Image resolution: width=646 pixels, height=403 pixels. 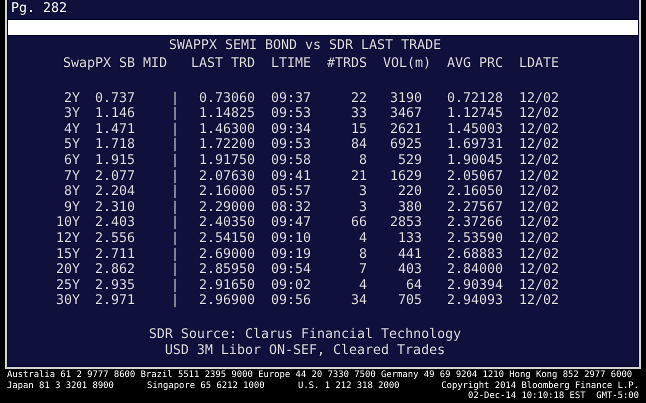 I want to click on mid-cell: 2.711, so click(x=115, y=254).